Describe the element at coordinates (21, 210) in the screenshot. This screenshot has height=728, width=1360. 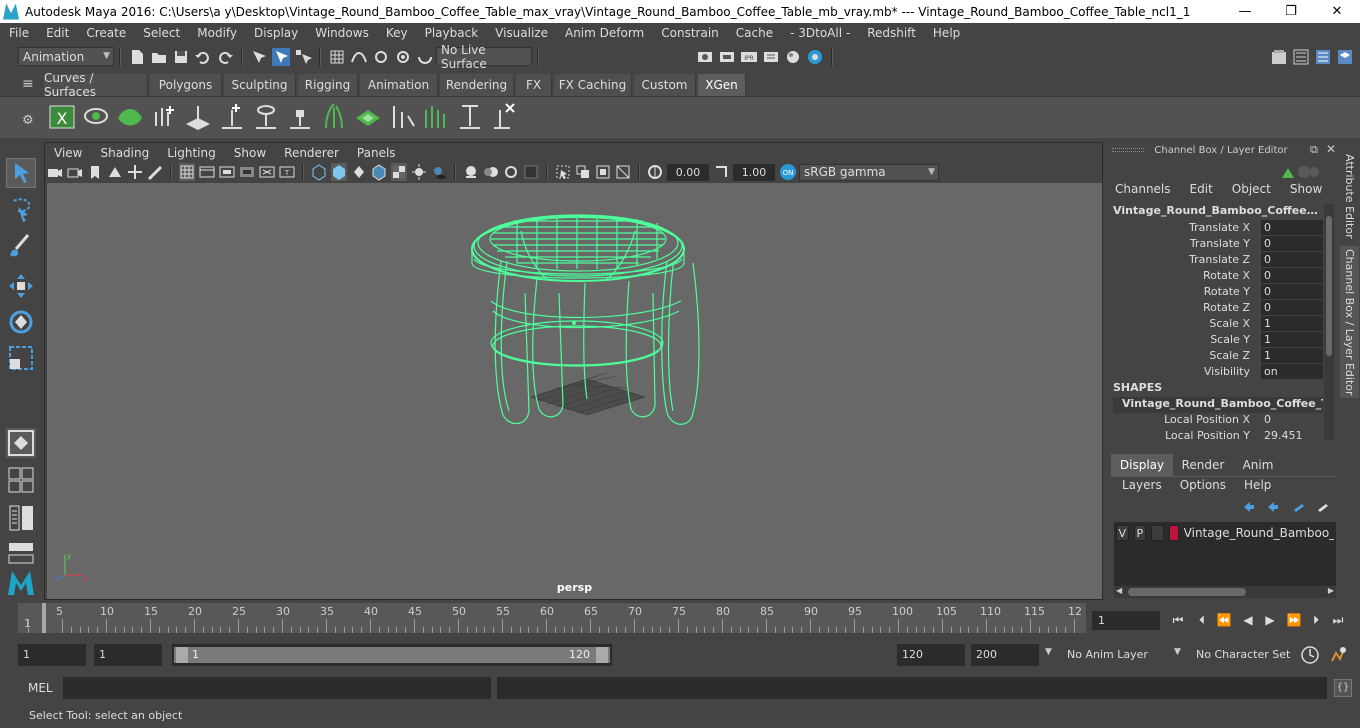
I see `lasso-tool-icon` at that location.